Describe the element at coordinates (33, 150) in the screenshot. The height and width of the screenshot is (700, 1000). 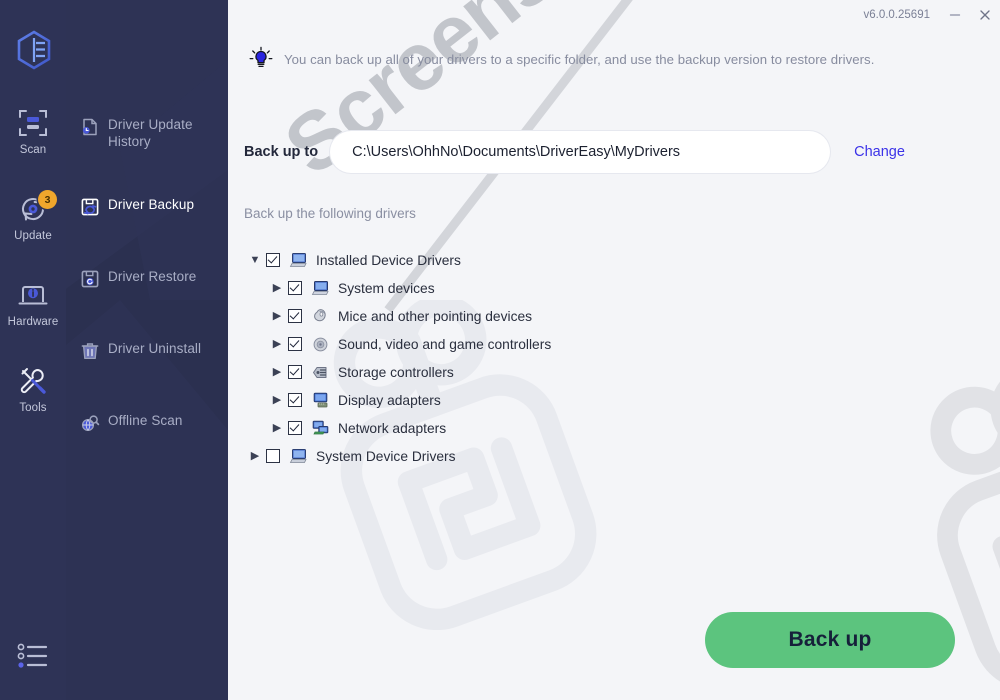
I see `rail-item-label: Scan` at that location.